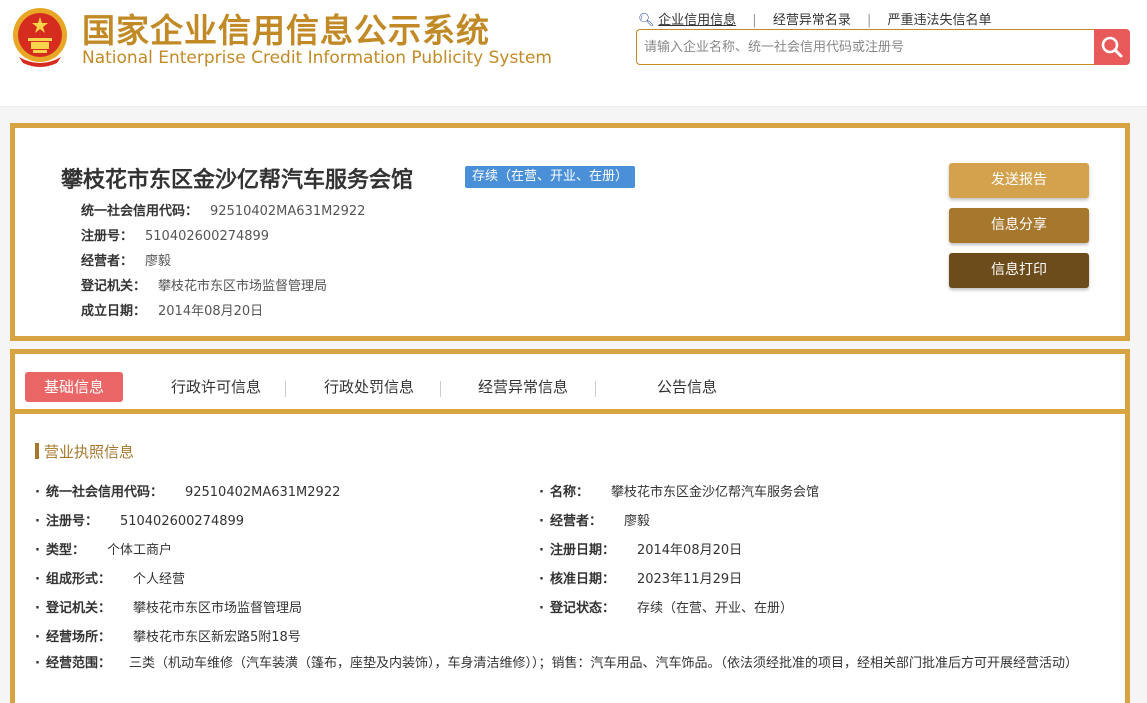 This screenshot has width=1147, height=703. I want to click on search-input, so click(865, 47).